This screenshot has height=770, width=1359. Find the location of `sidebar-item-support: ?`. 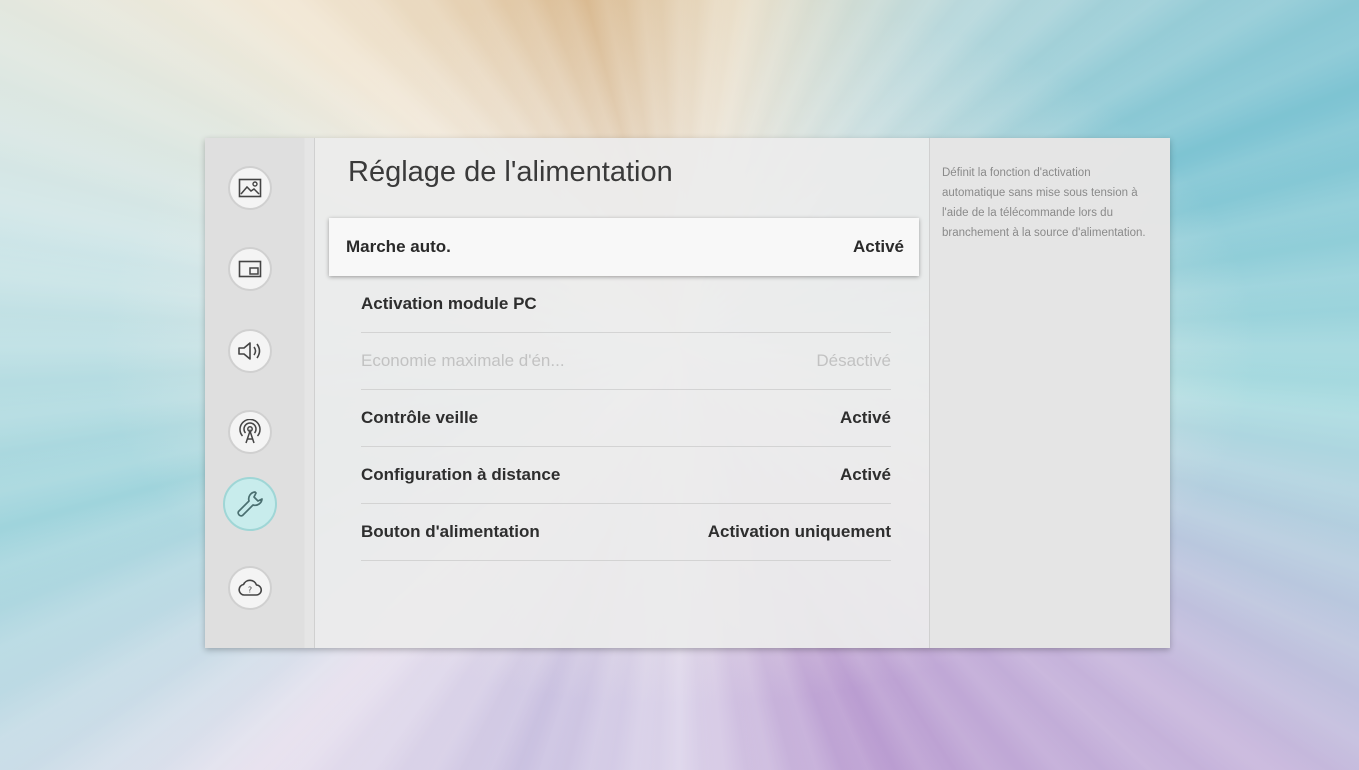

sidebar-item-support: ? is located at coordinates (250, 588).